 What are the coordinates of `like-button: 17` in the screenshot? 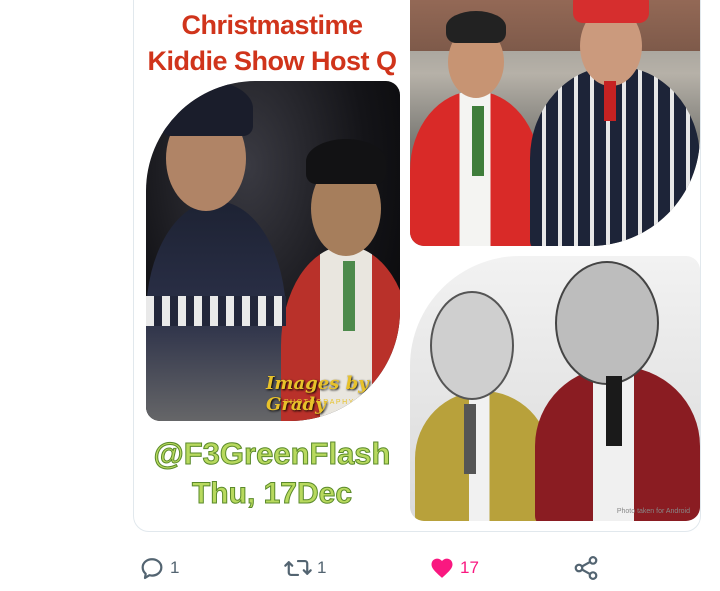 It's located at (453, 568).